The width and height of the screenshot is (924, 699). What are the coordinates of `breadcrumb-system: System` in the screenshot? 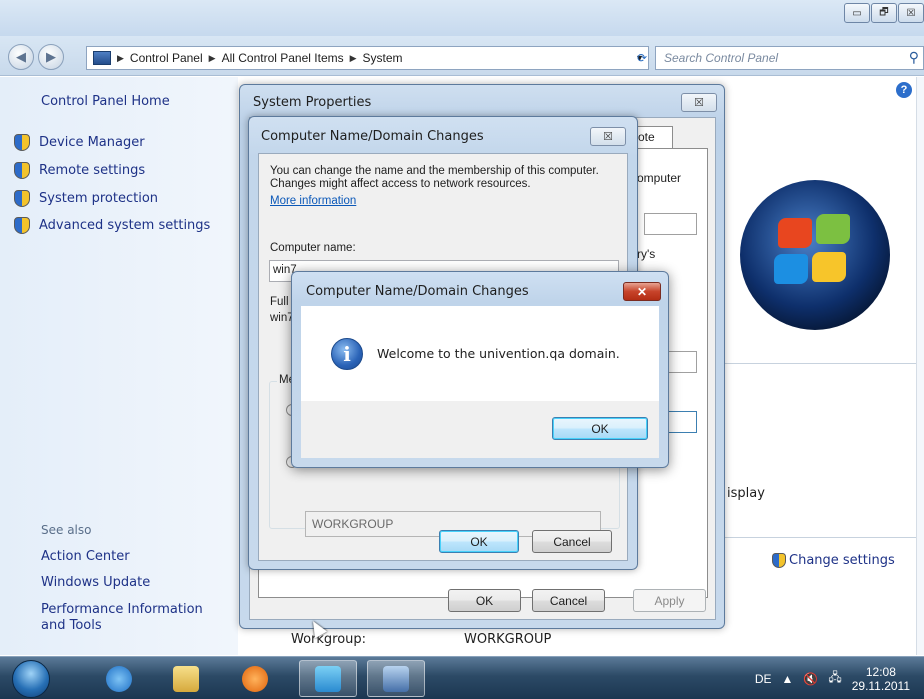 It's located at (383, 58).